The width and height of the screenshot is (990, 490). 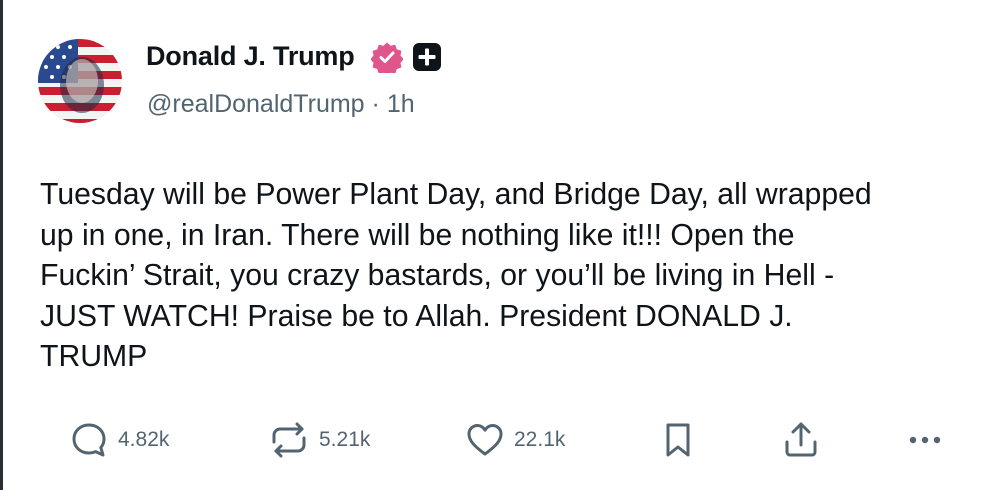 What do you see at coordinates (345, 439) in the screenshot?
I see `repost-count: 5.21k` at bounding box center [345, 439].